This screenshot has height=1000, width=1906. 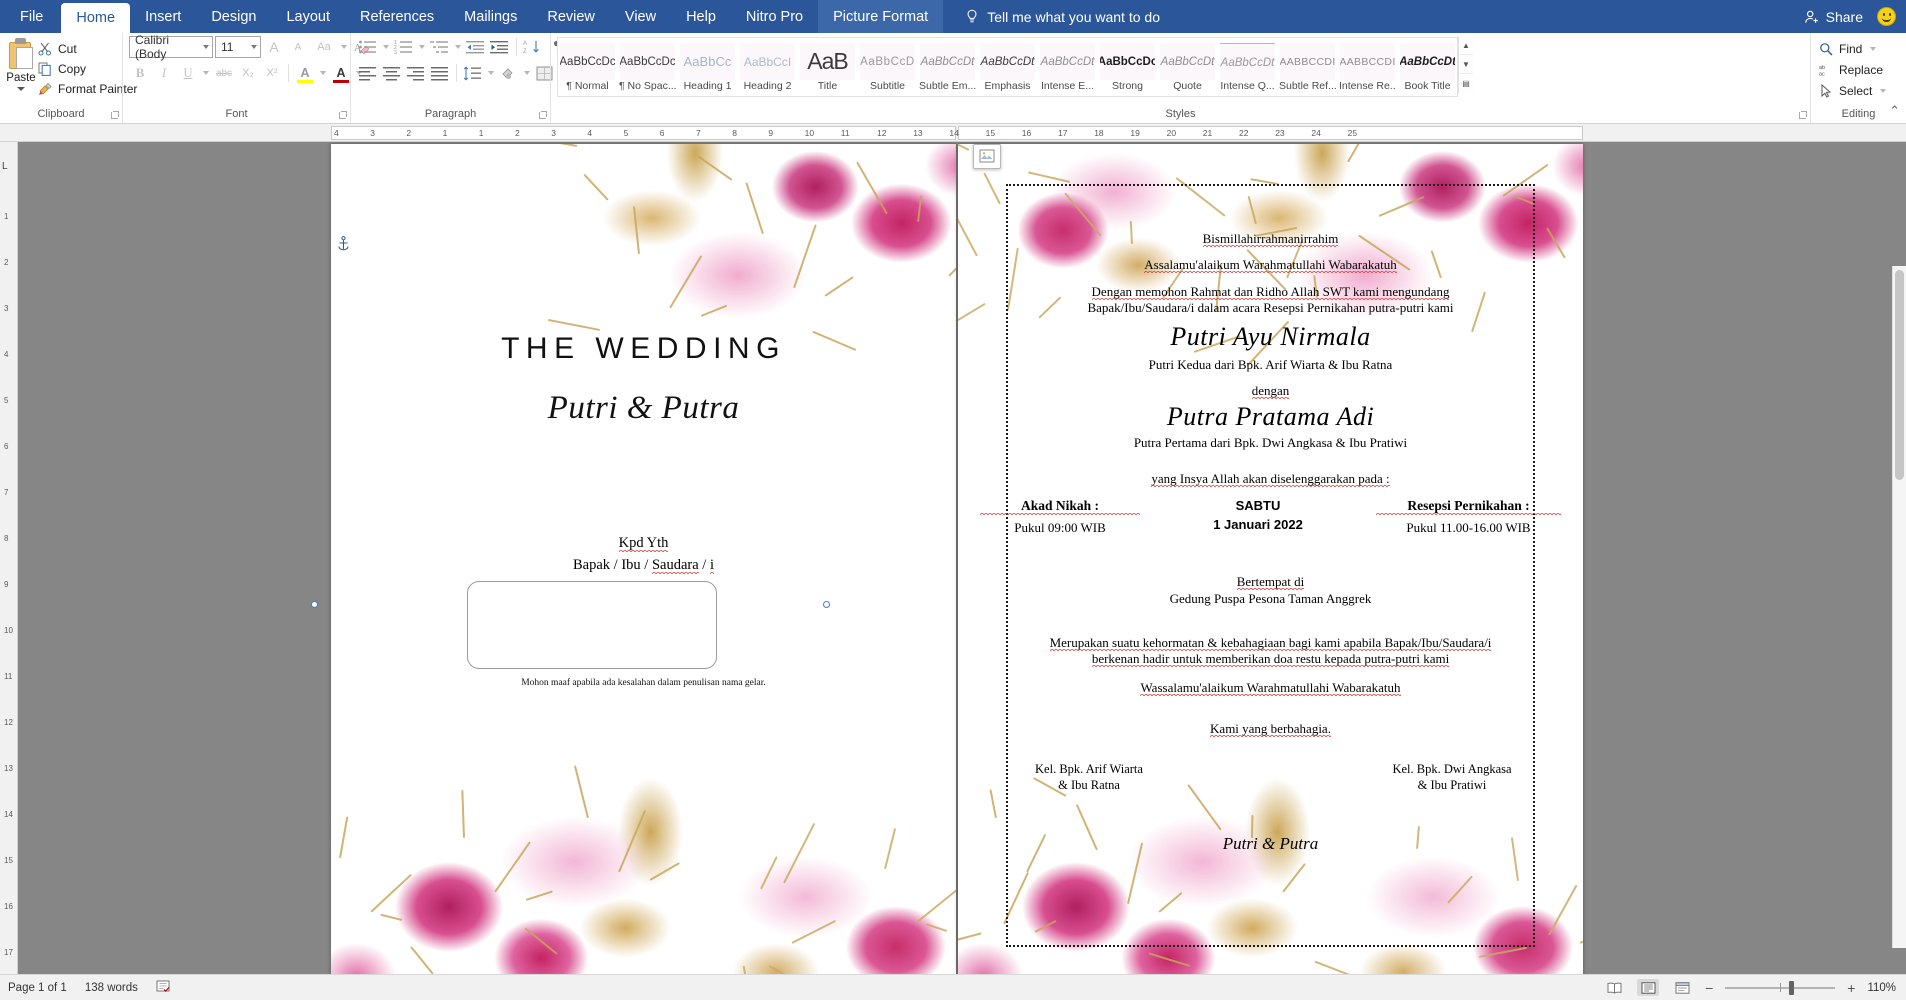 I want to click on styles-scroll-down-button: ▼, so click(x=1466, y=64).